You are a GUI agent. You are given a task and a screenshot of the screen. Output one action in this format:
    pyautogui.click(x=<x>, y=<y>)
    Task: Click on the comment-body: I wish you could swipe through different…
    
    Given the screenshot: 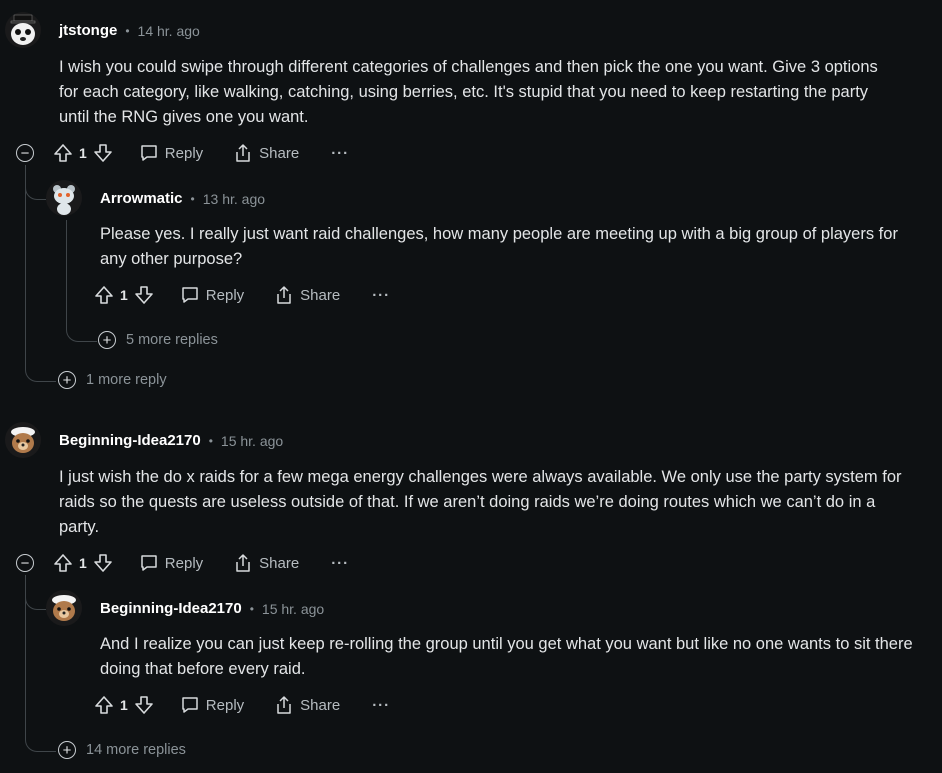 What is the action you would take?
    pyautogui.click(x=468, y=92)
    